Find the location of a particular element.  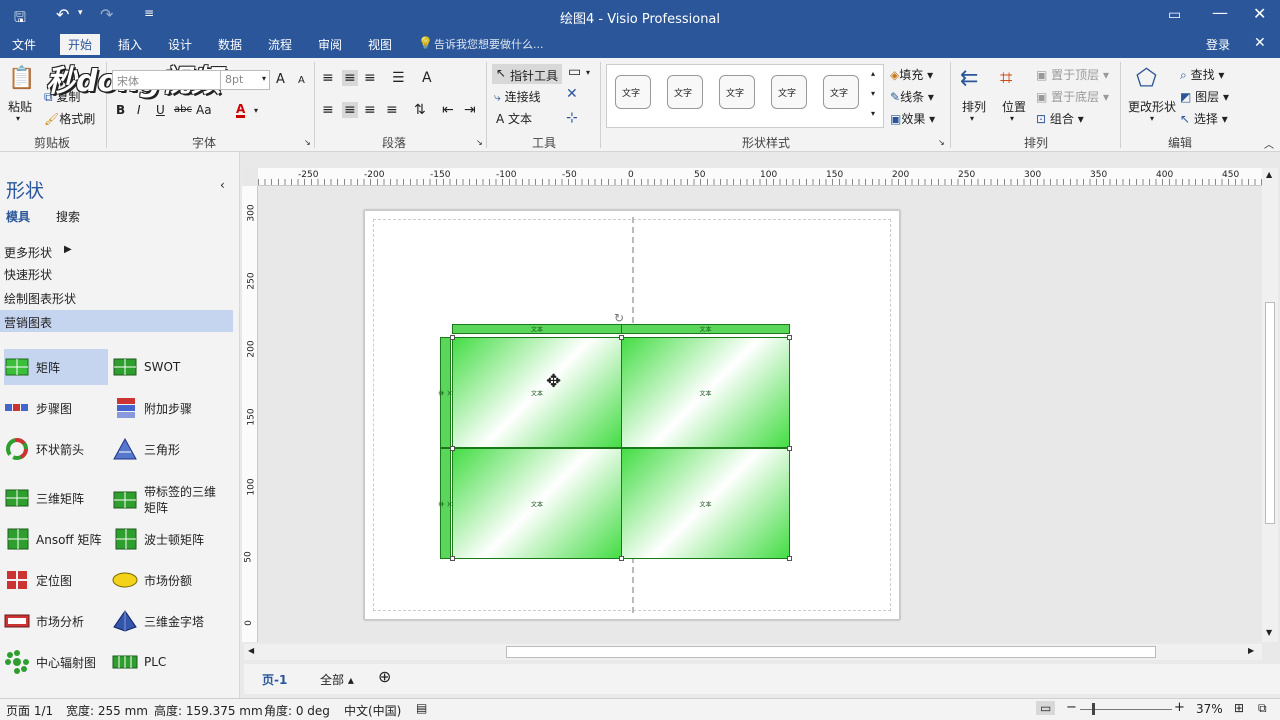

gallery-down-icon: ▾ is located at coordinates (873, 93).